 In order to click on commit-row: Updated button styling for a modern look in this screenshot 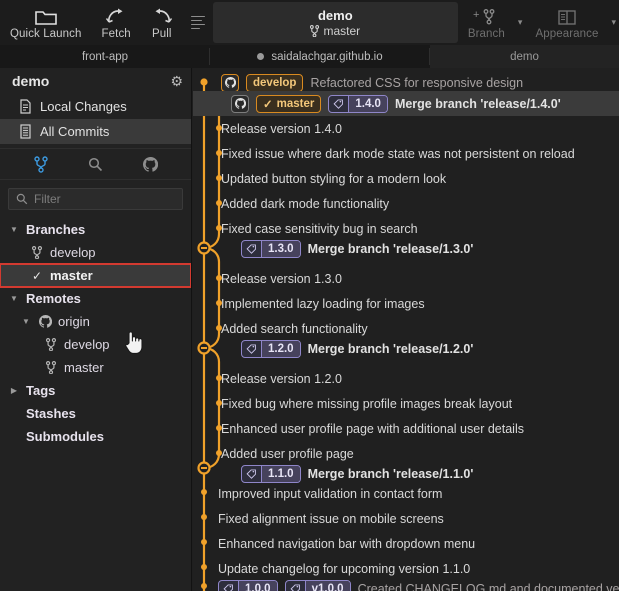, I will do `click(406, 178)`.